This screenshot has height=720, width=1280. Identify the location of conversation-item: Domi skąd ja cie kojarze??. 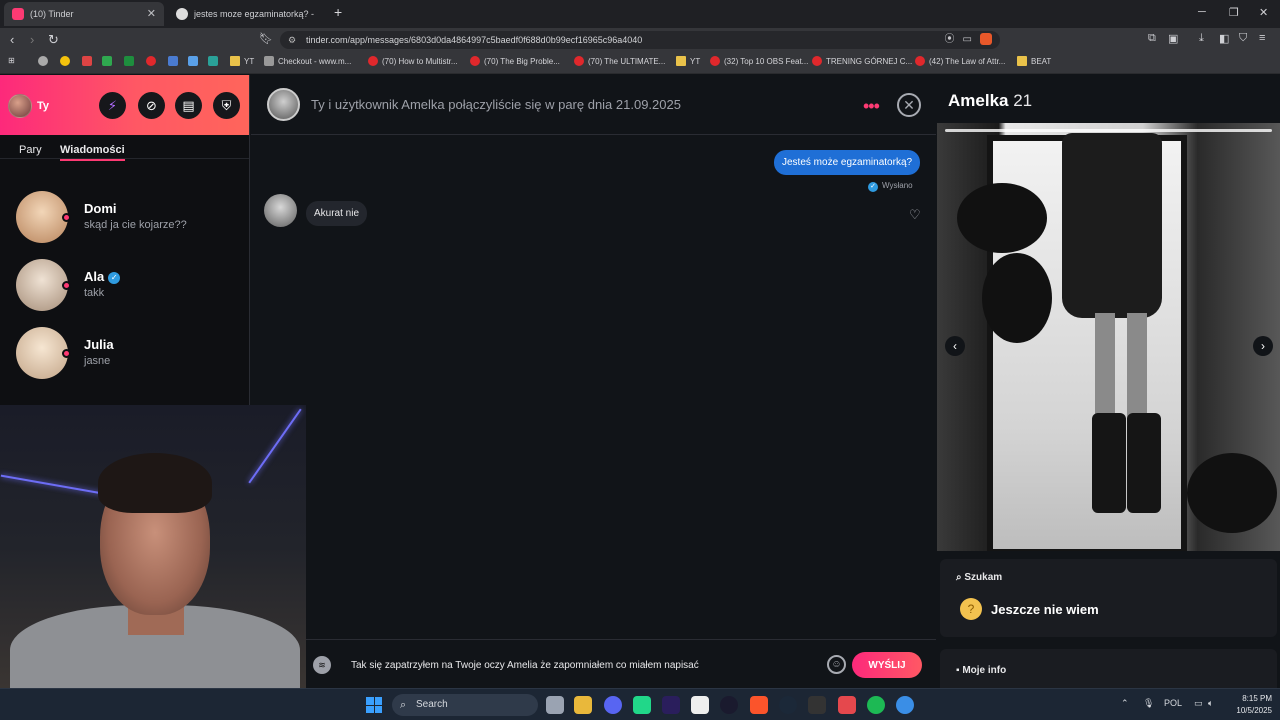
(124, 218).